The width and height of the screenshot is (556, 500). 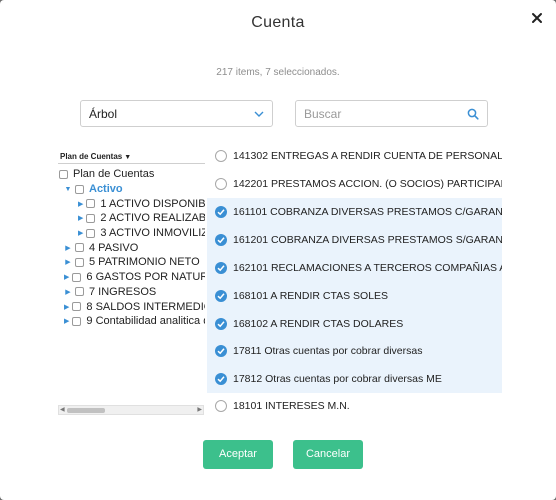 I want to click on tree-label: 8 SALDOS INTERMEDIOS, so click(x=145, y=306).